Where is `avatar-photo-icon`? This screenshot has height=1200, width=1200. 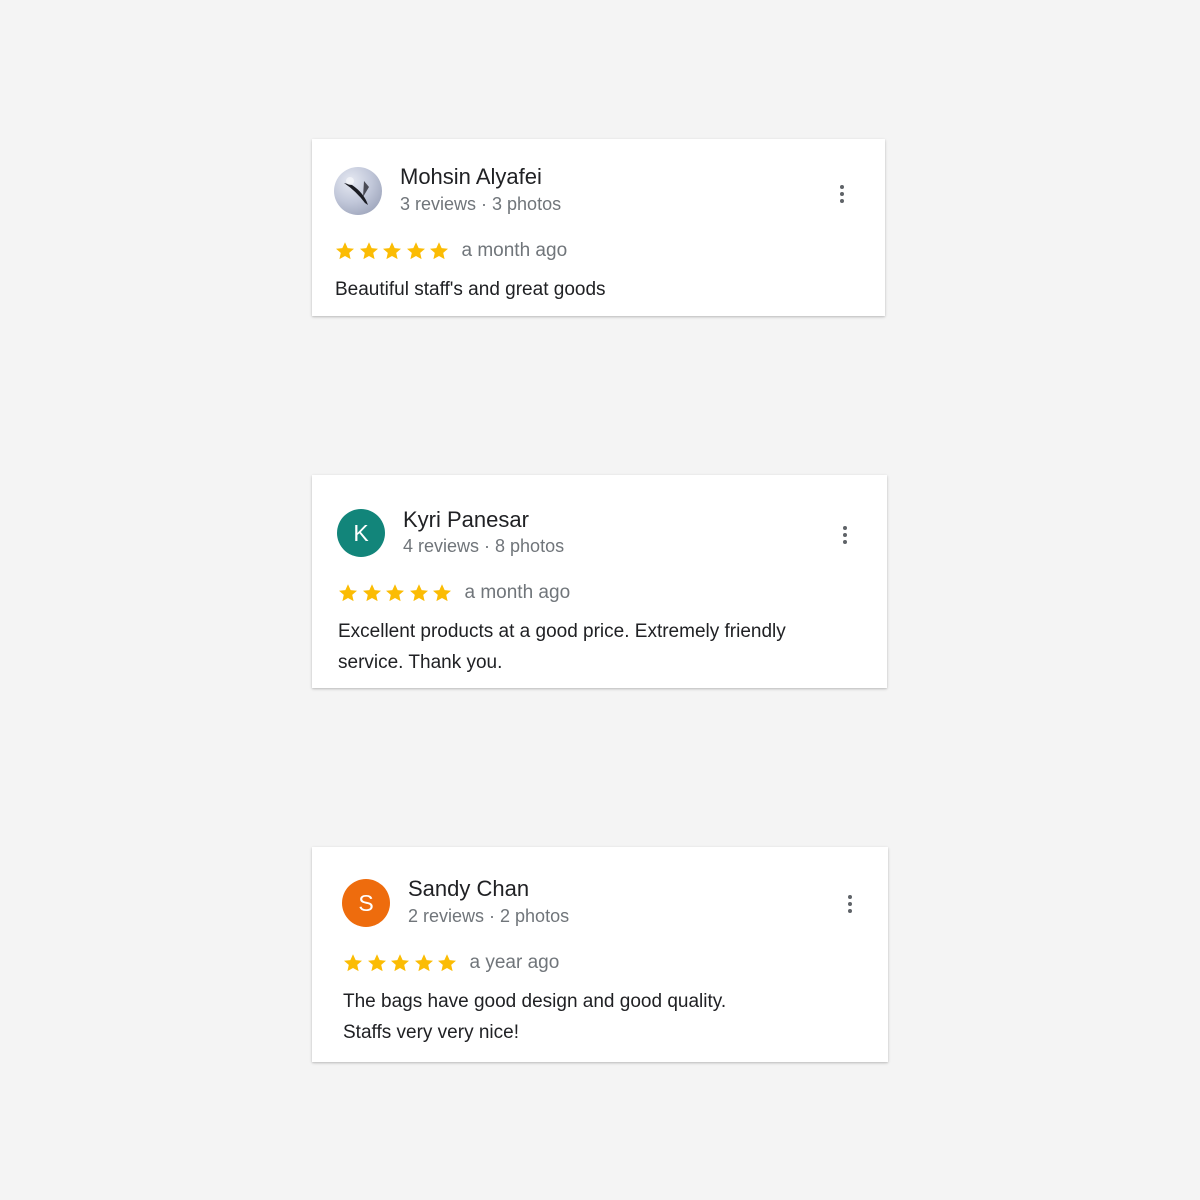
avatar-photo-icon is located at coordinates (356, 191).